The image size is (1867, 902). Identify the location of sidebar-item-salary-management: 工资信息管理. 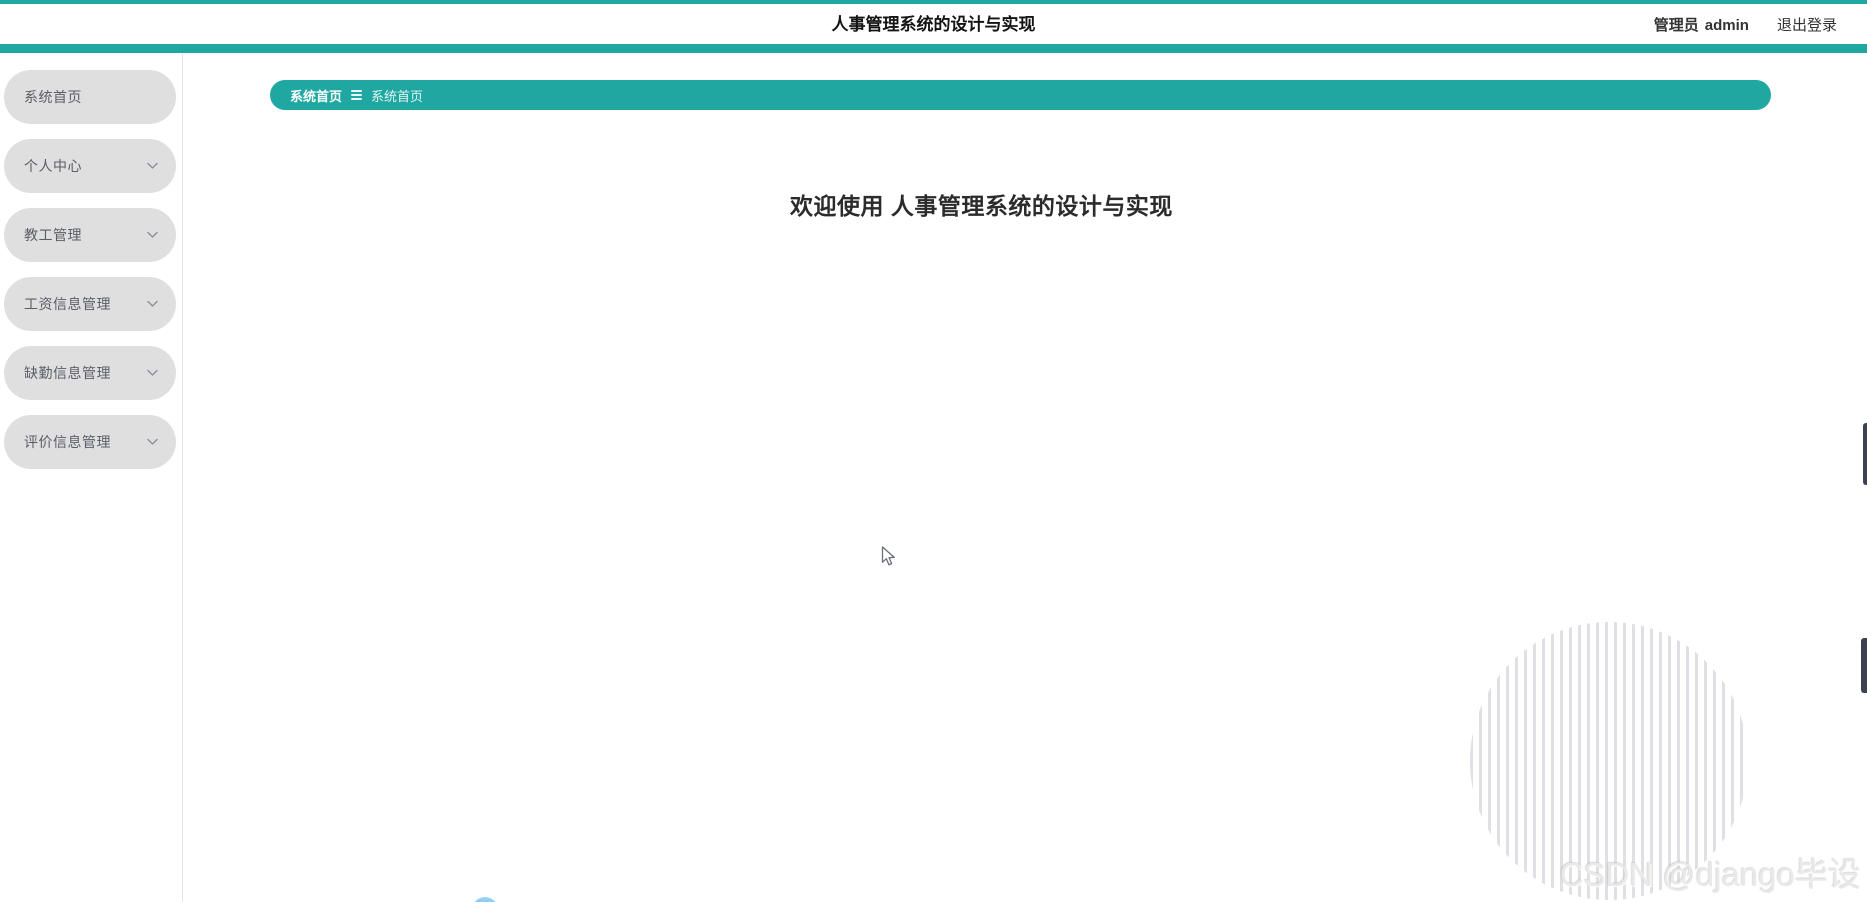
(90, 304).